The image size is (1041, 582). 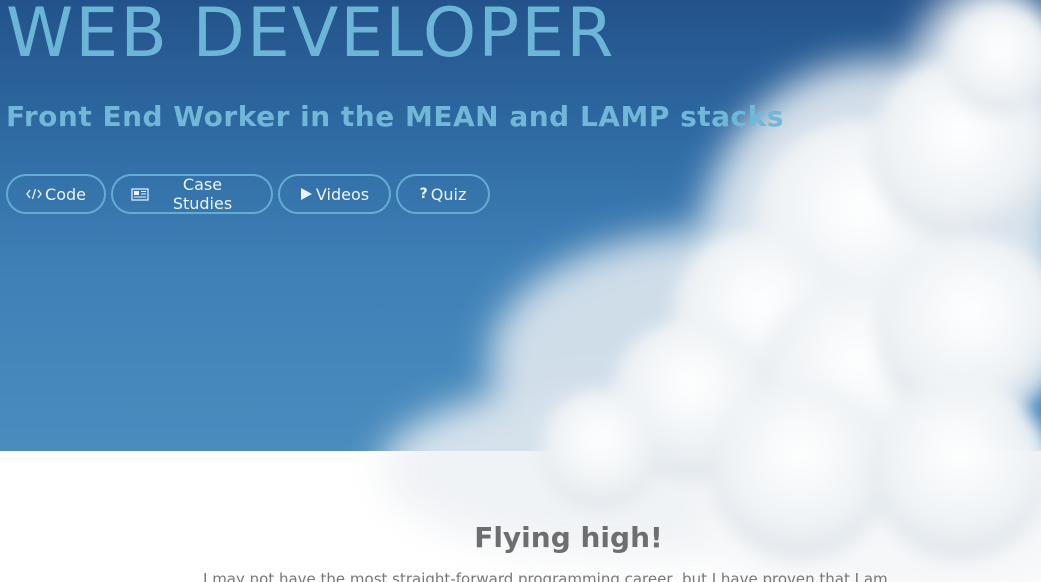 I want to click on code-button: Code, so click(x=56, y=194).